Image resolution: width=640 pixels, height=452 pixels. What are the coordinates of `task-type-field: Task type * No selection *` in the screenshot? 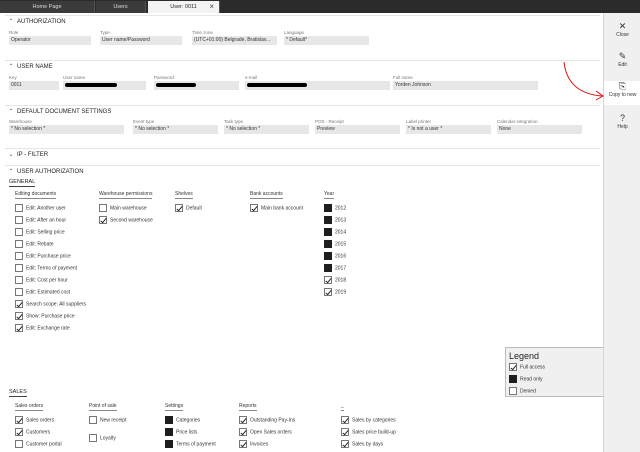 It's located at (266, 126).